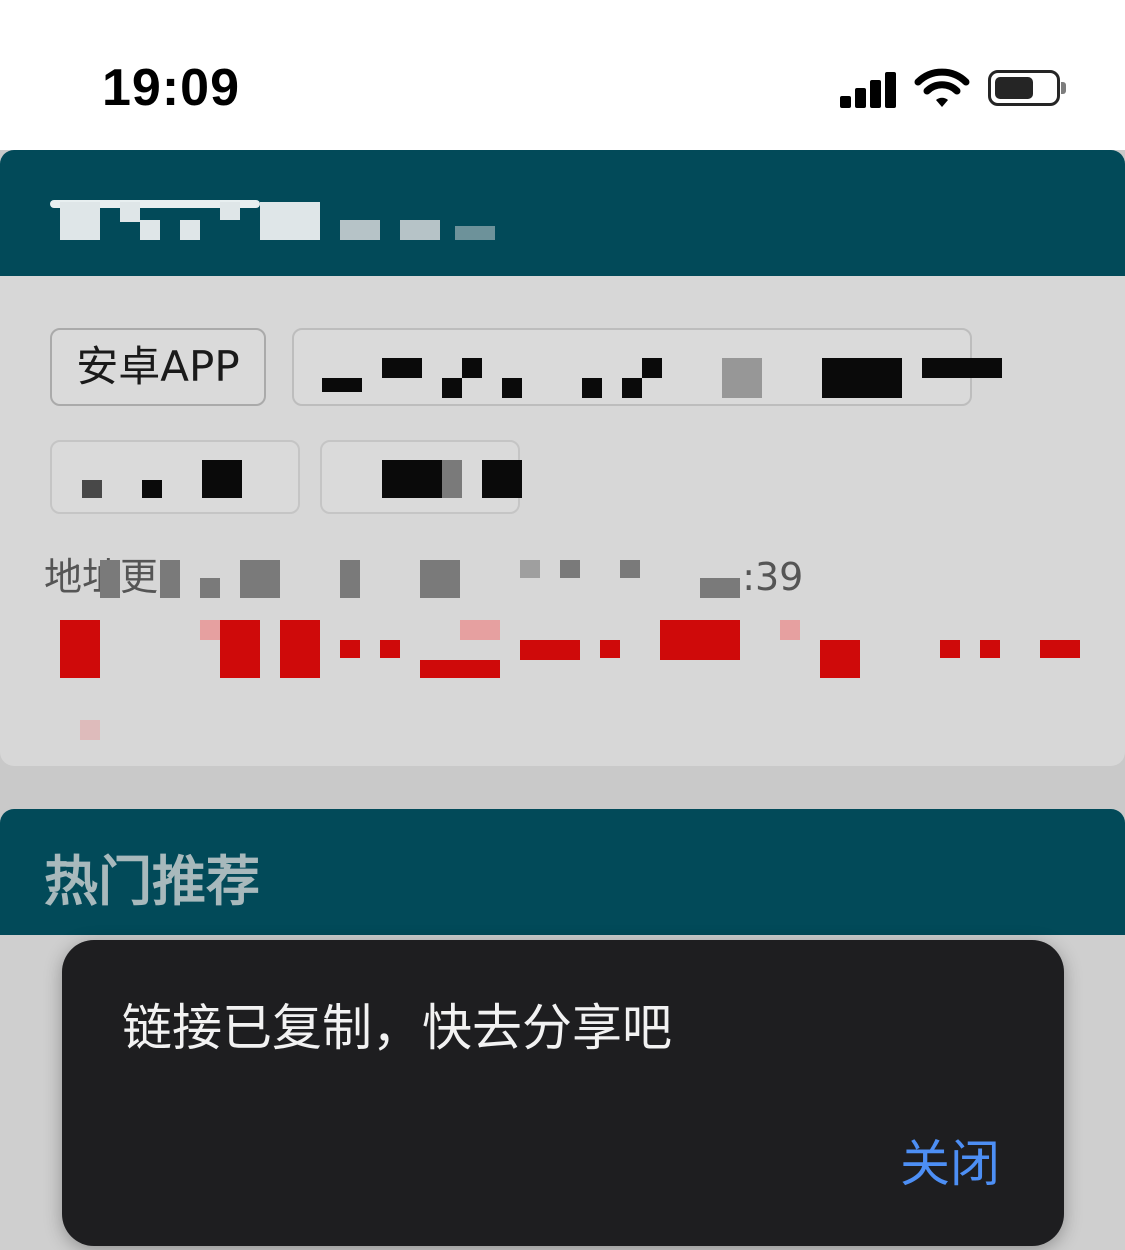  I want to click on status-time: 19:09, so click(171, 88).